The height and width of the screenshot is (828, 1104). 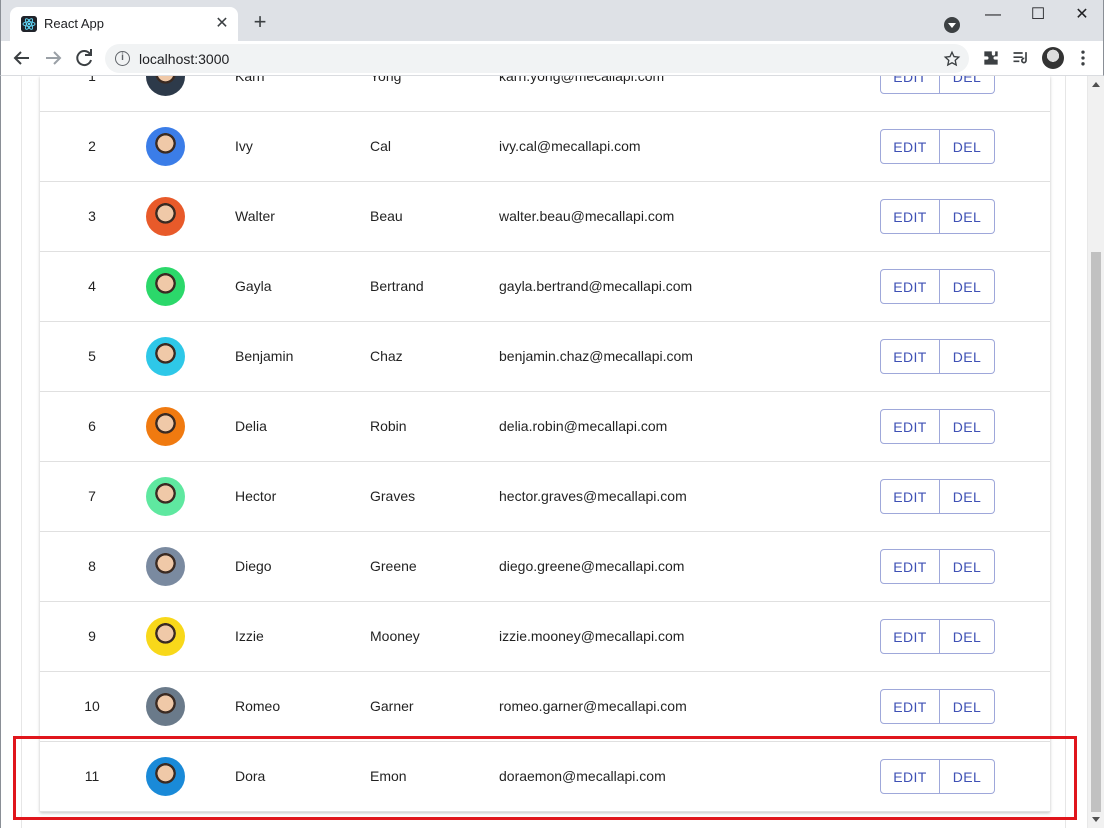 What do you see at coordinates (393, 566) in the screenshot?
I see `user-last-name: Greene` at bounding box center [393, 566].